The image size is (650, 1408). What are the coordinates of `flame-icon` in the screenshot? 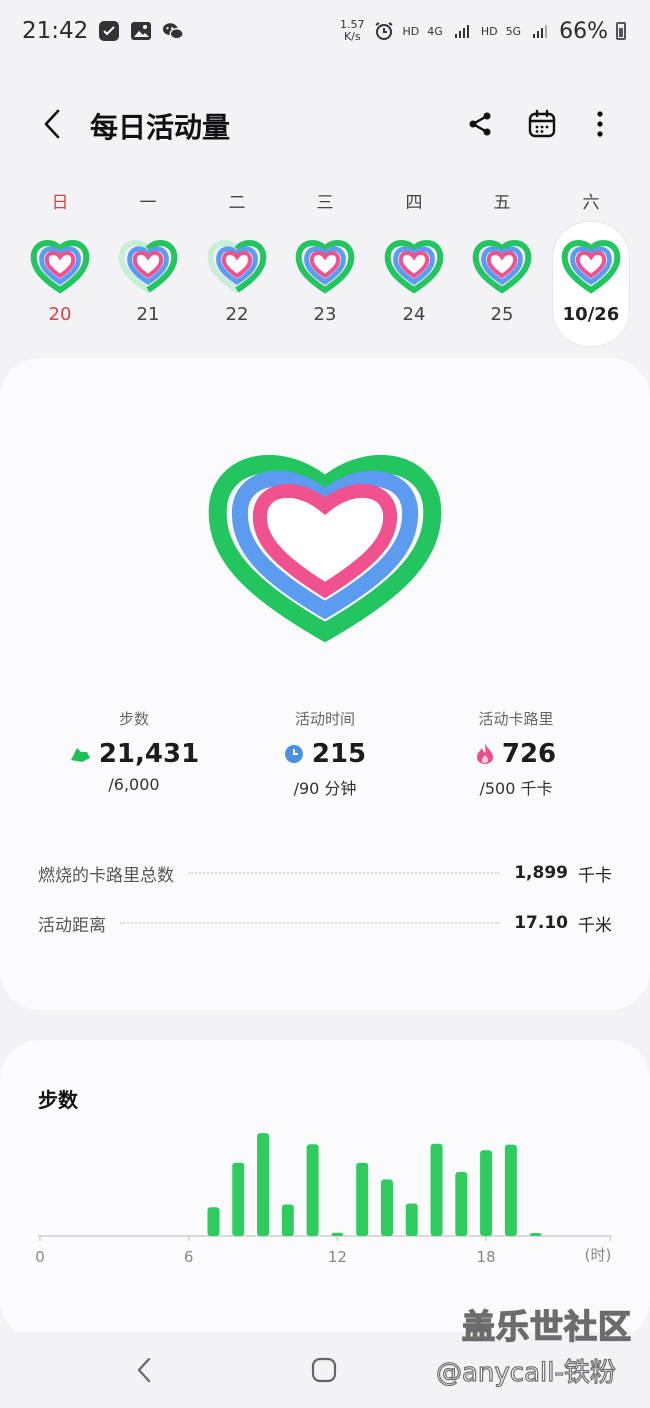 It's located at (484, 754).